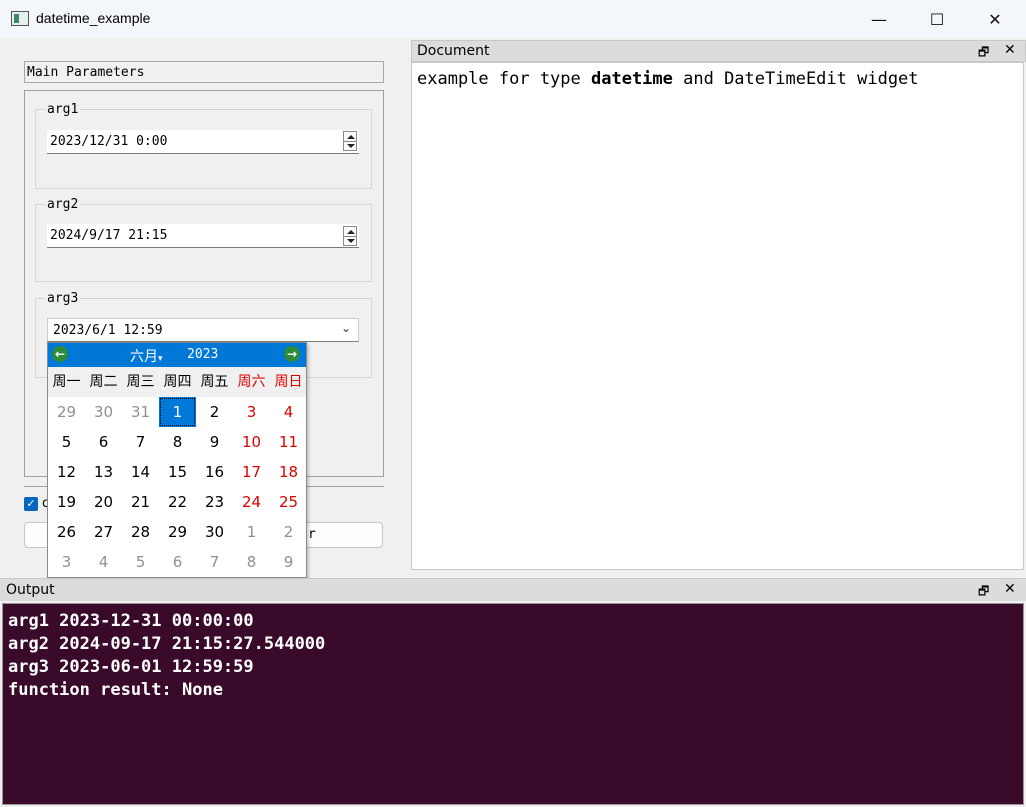  I want to click on output-line: arg1 2023-12-31 00:00:00, so click(131, 621).